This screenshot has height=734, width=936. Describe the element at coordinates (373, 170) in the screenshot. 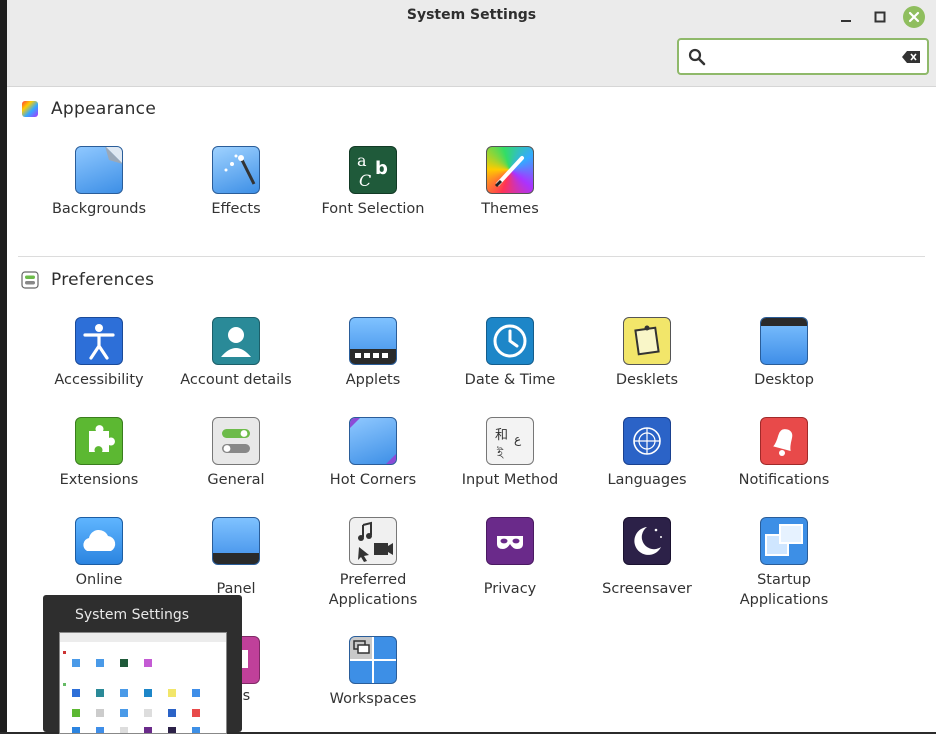

I see `font-selection-icon: a b C` at that location.